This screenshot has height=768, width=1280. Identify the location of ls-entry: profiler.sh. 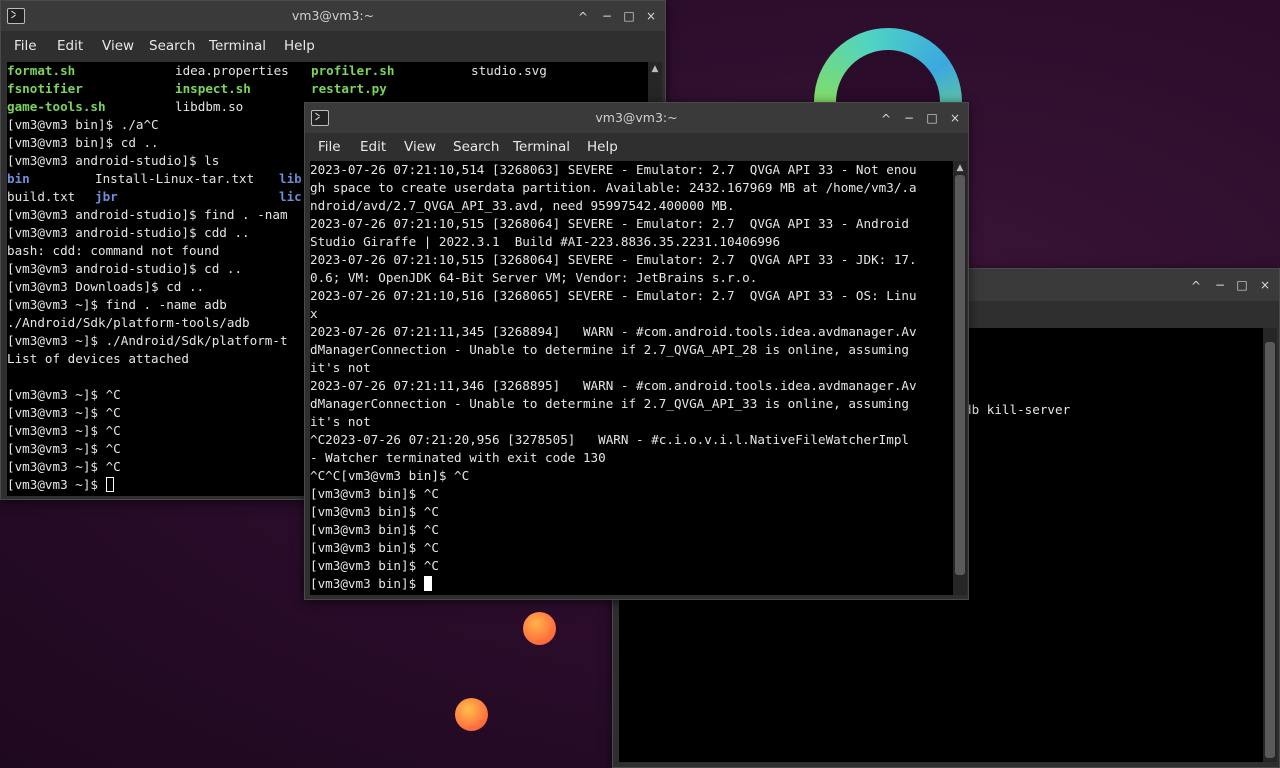
(353, 70).